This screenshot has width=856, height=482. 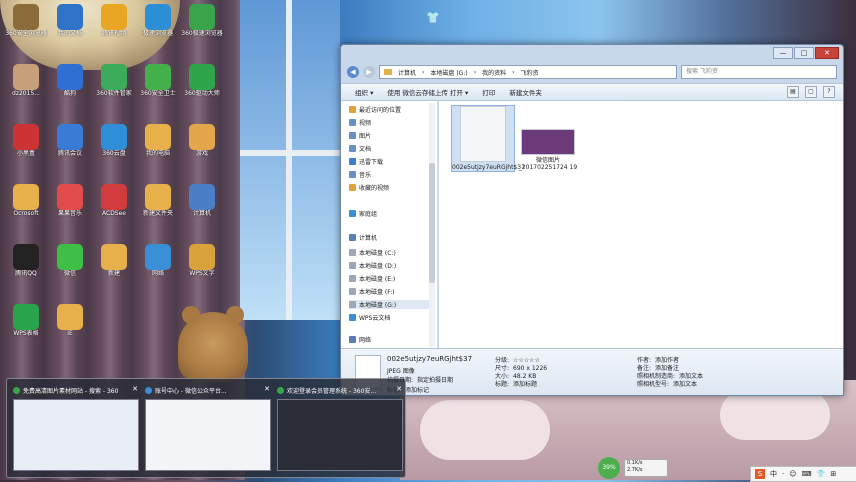 I want to click on nav-item: 本地磁盘 (F:), so click(x=372, y=291).